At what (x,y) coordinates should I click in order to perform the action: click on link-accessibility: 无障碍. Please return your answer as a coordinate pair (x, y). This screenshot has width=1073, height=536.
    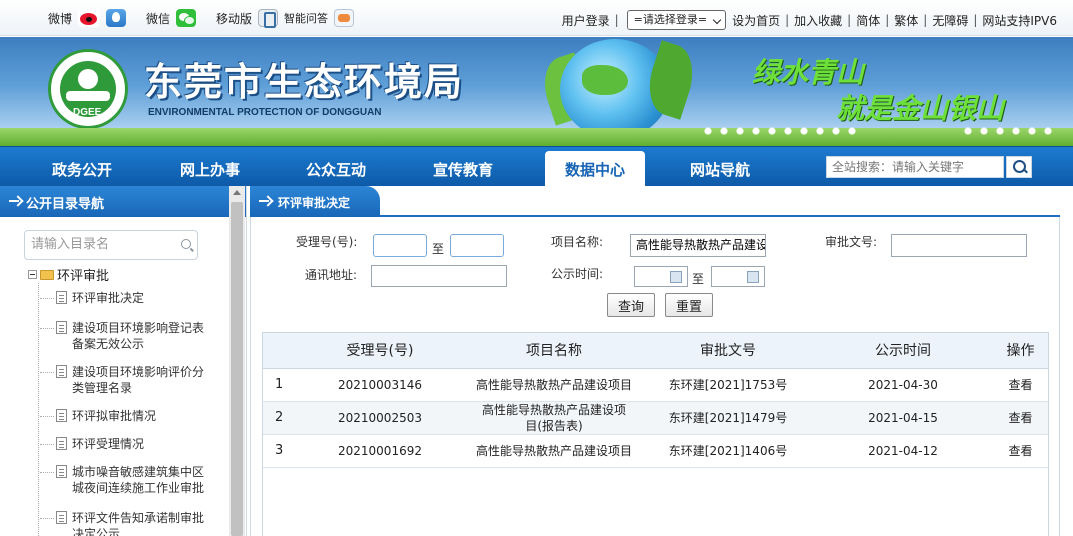
    Looking at the image, I should click on (950, 20).